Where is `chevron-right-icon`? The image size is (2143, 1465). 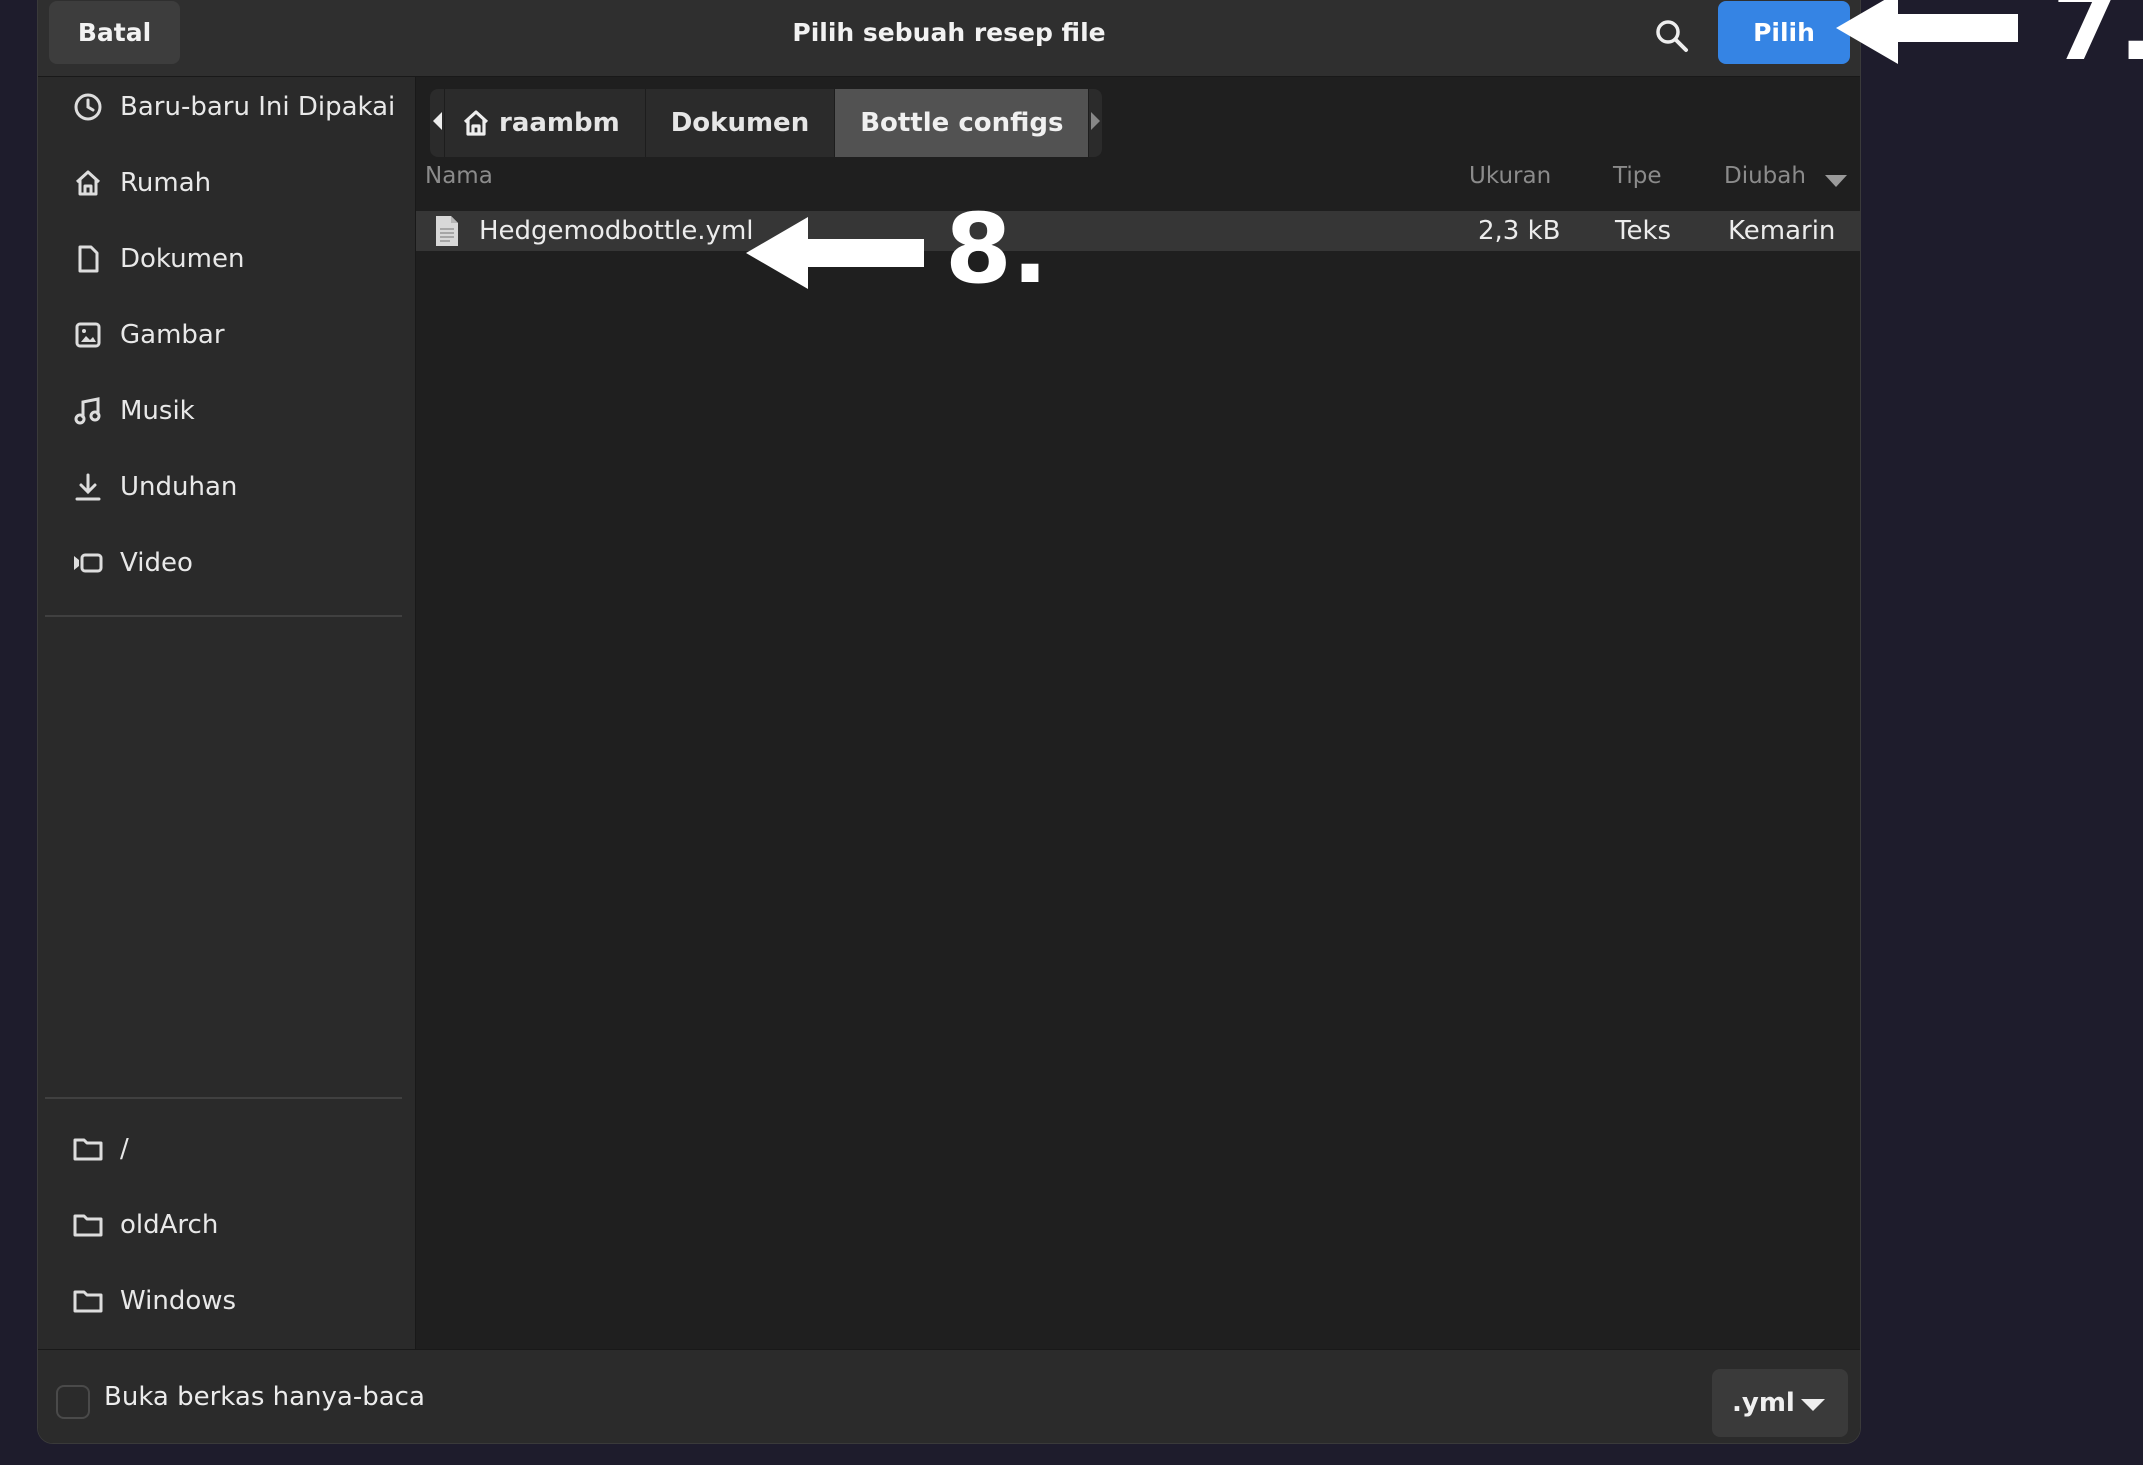 chevron-right-icon is located at coordinates (1095, 123).